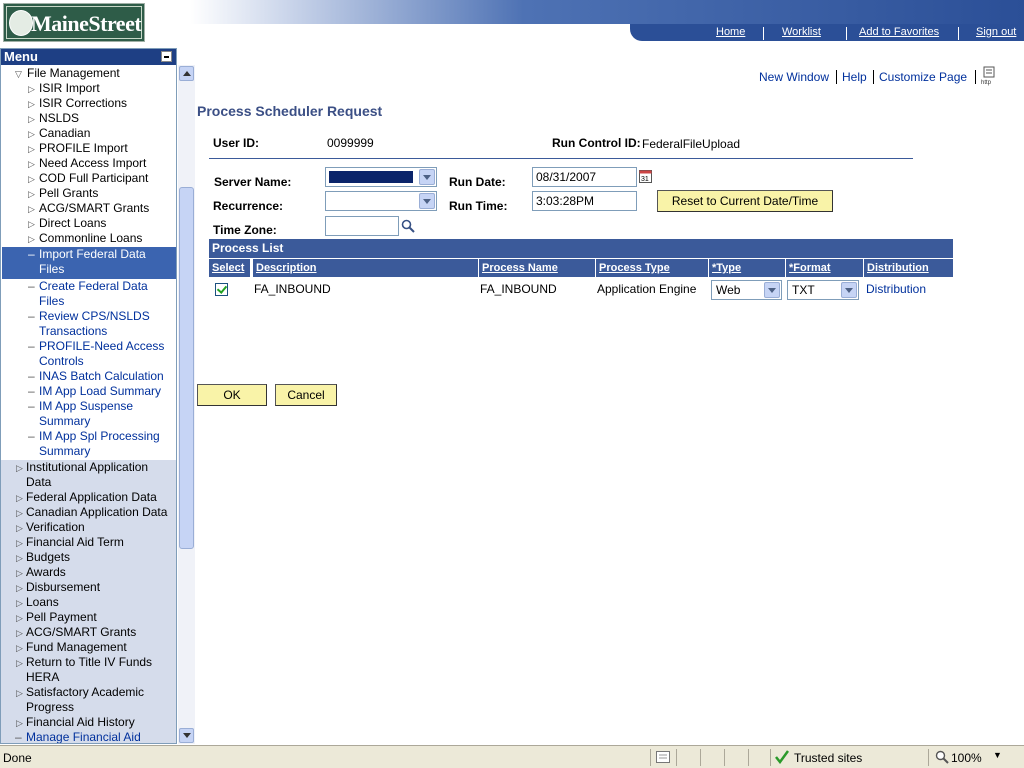 This screenshot has width=1024, height=768. What do you see at coordinates (306, 395) in the screenshot?
I see `cancel-button: Cancel` at bounding box center [306, 395].